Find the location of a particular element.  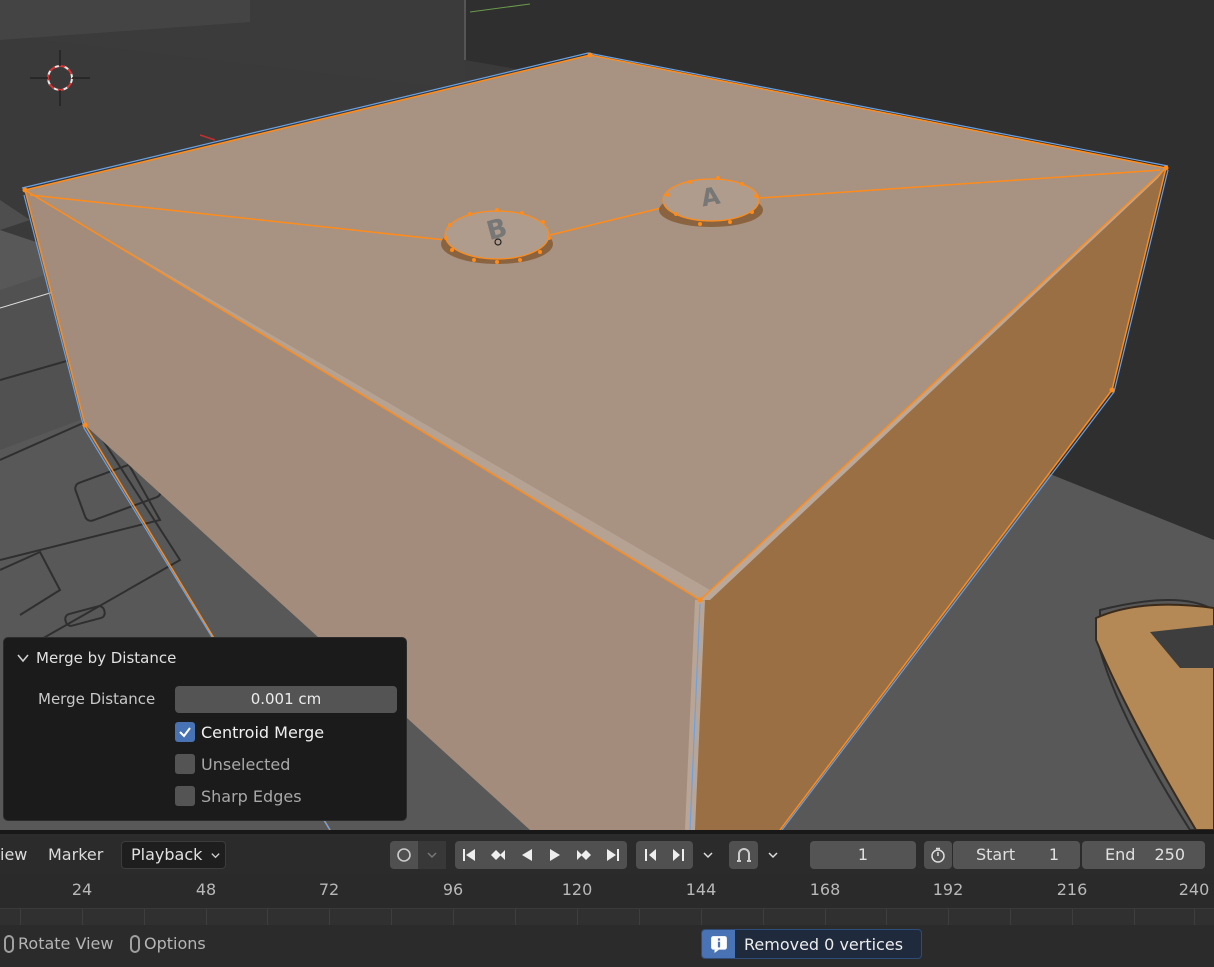

stopwatch-button is located at coordinates (938, 855).